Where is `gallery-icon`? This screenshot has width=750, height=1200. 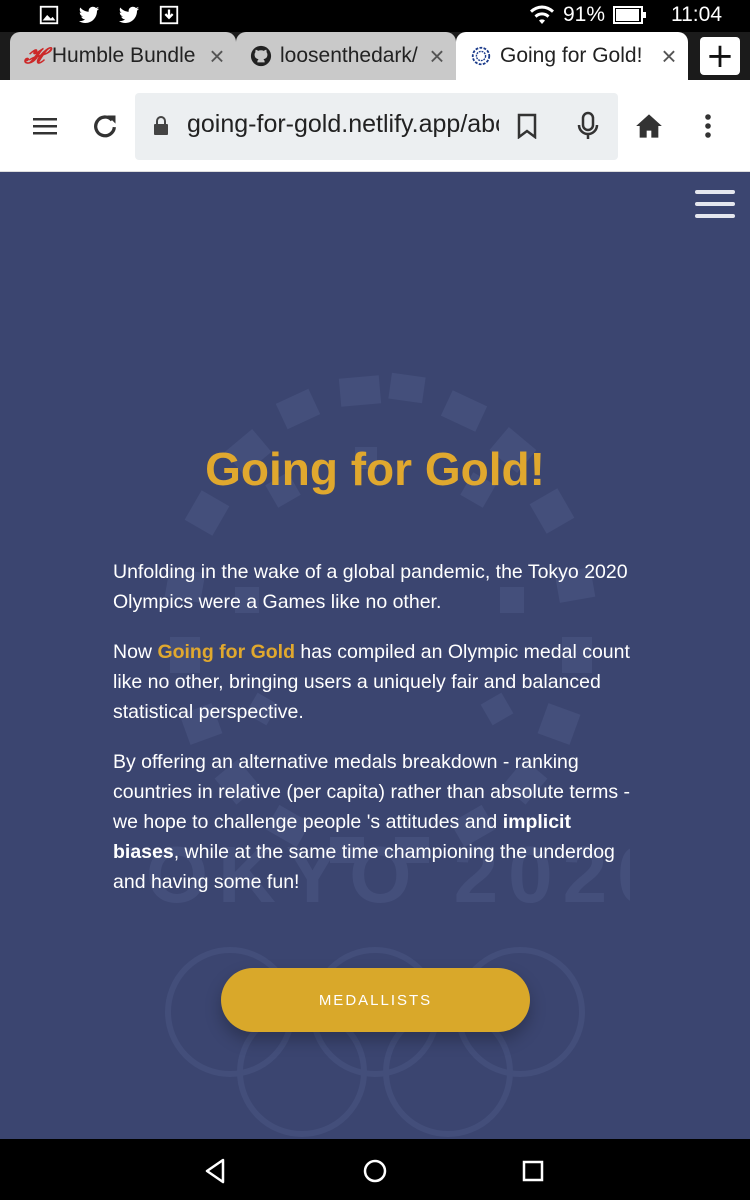 gallery-icon is located at coordinates (49, 15).